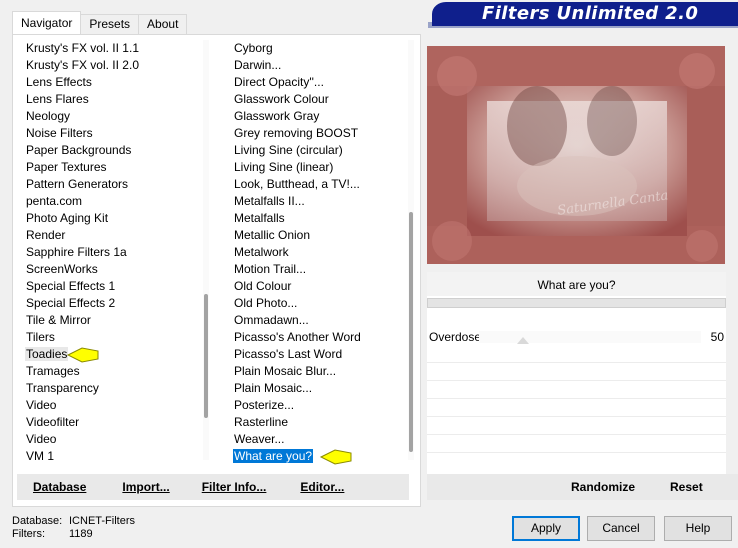 This screenshot has width=738, height=548. What do you see at coordinates (109, 235) in the screenshot?
I see `category-item: Render` at bounding box center [109, 235].